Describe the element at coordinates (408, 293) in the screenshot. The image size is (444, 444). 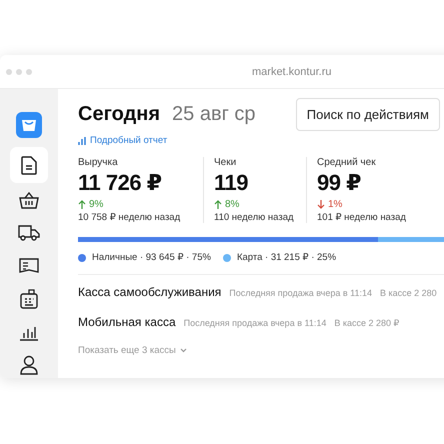
I see `cash-amount-text: В кассе 2 280` at that location.